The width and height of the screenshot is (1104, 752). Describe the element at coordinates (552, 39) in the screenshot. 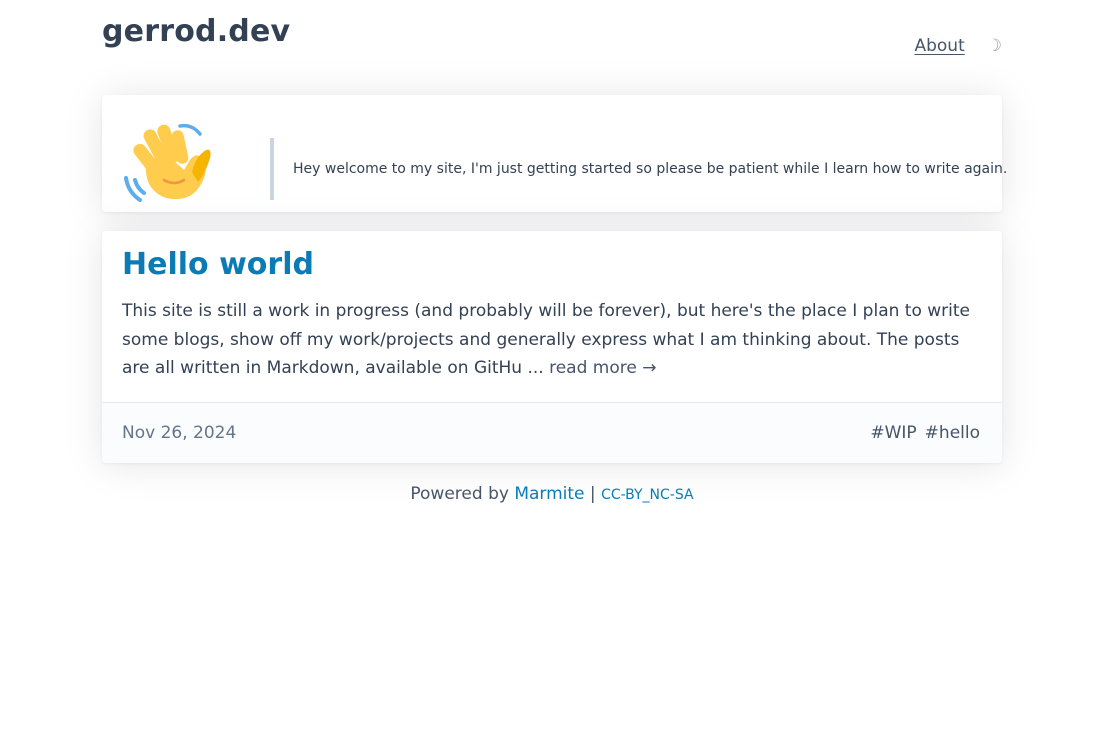

I see `site-header: gerrod.dev About ☽` at that location.